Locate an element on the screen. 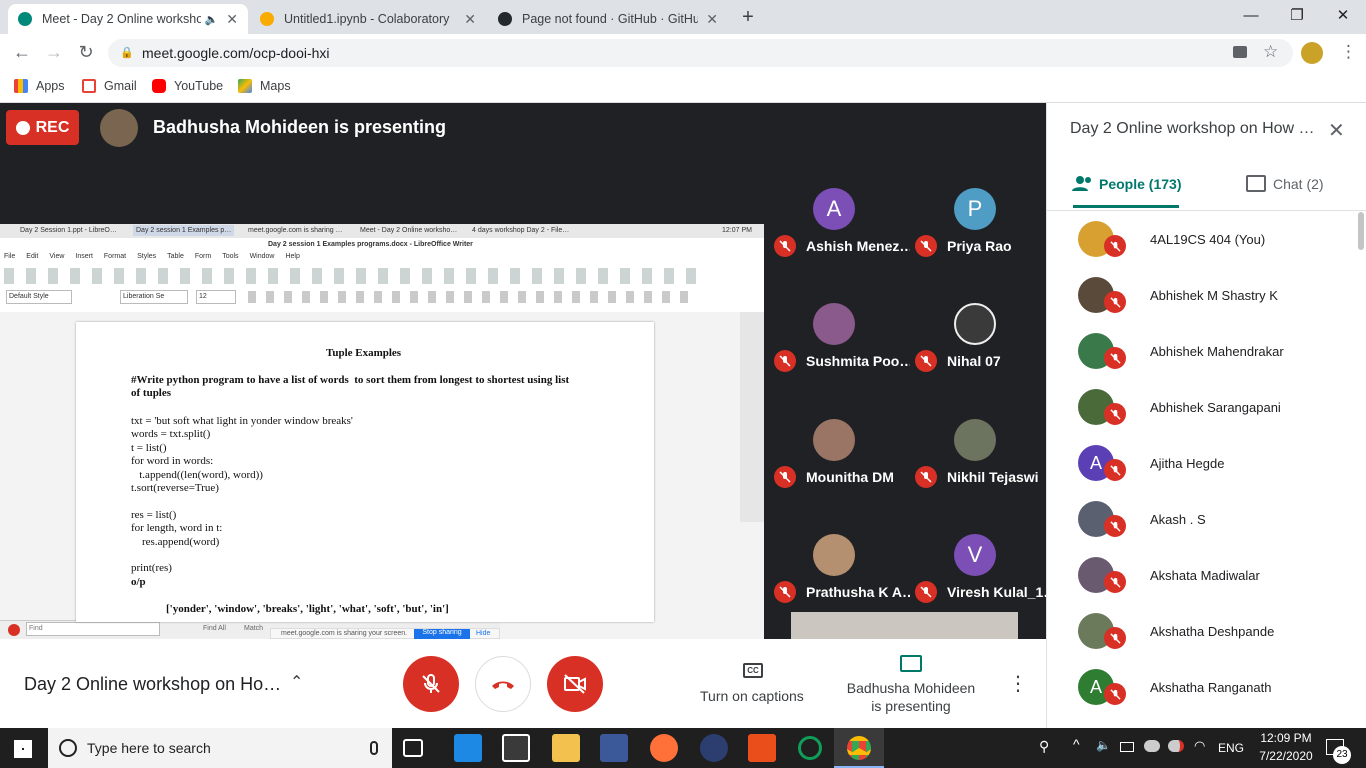  minimize-icon: — is located at coordinates (1251, 15).